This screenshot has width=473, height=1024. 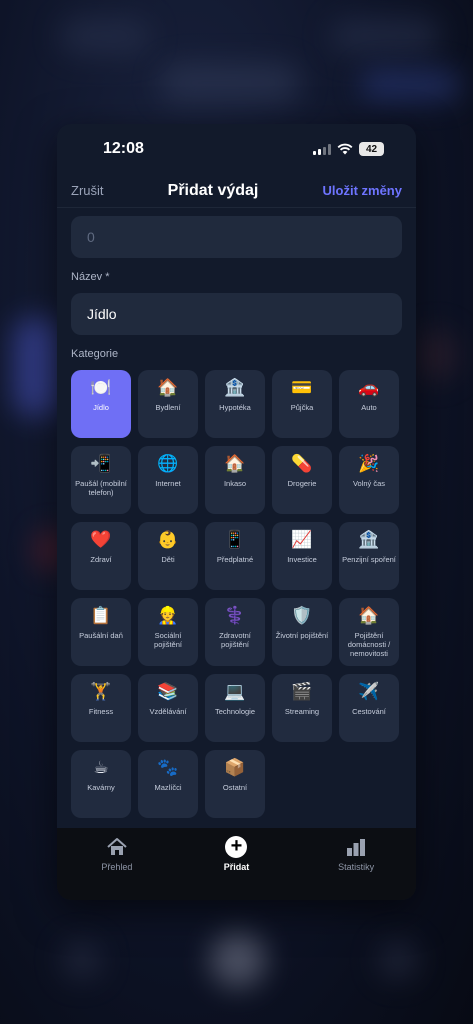 I want to click on tab-overview: Přehled, so click(x=117, y=854).